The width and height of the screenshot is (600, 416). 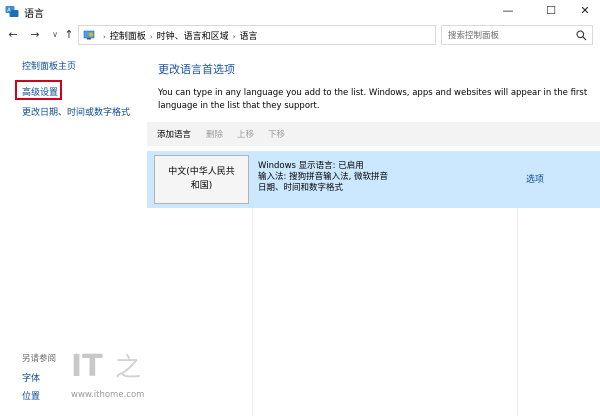 I want to click on page-title: 更改语言首选项, so click(x=196, y=69).